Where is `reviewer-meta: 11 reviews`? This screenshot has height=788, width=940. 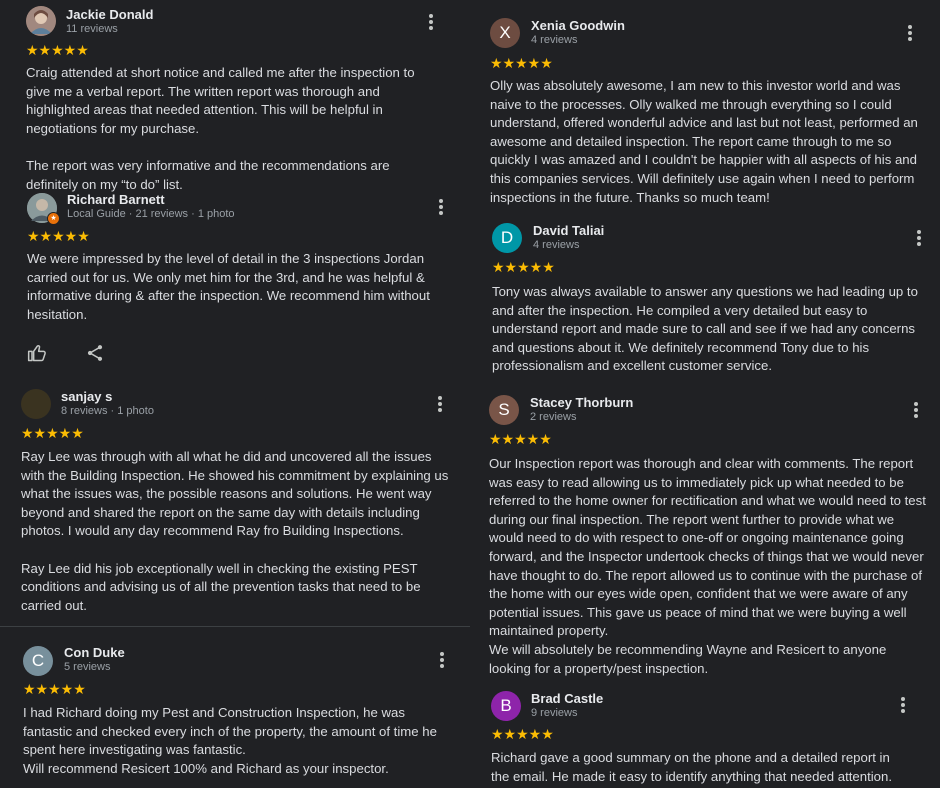 reviewer-meta: 11 reviews is located at coordinates (92, 29).